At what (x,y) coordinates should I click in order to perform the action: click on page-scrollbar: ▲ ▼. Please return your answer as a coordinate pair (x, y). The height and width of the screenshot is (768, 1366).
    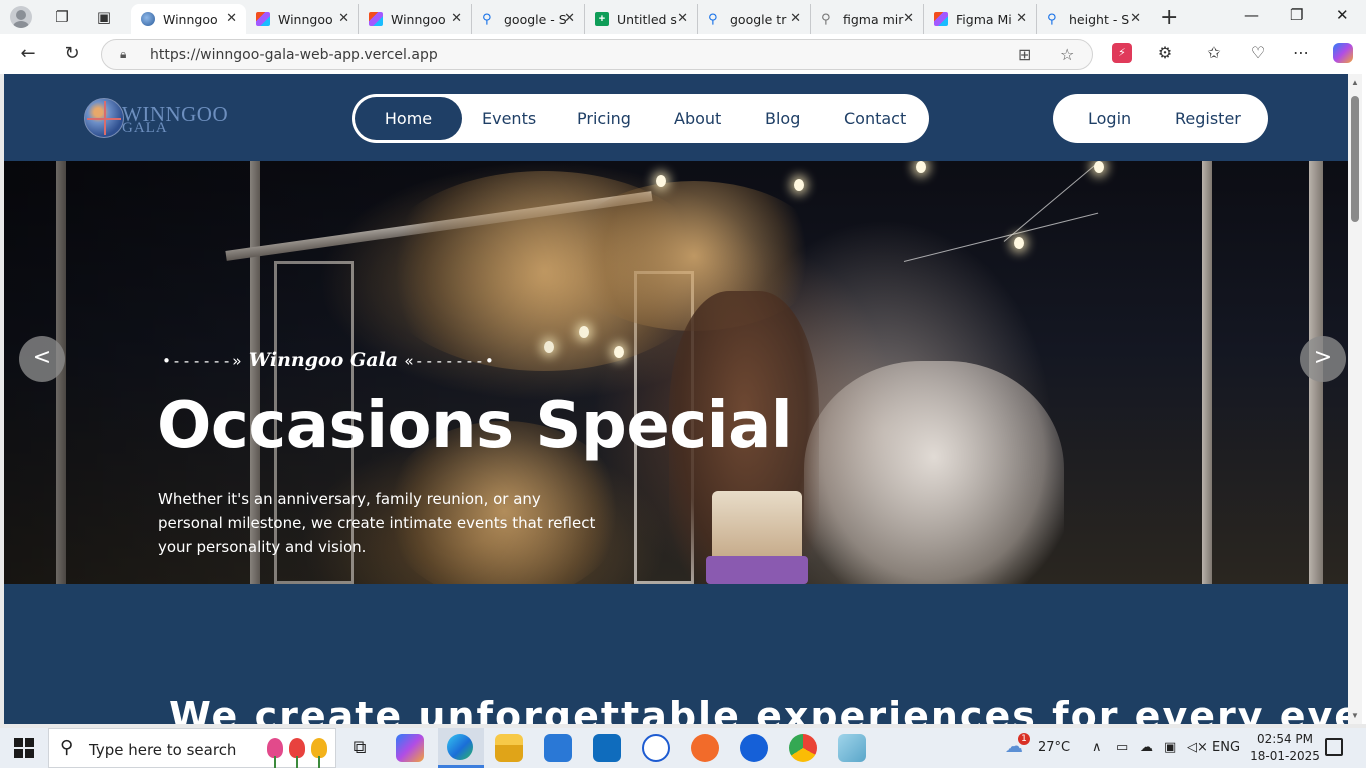
    Looking at the image, I should click on (1355, 399).